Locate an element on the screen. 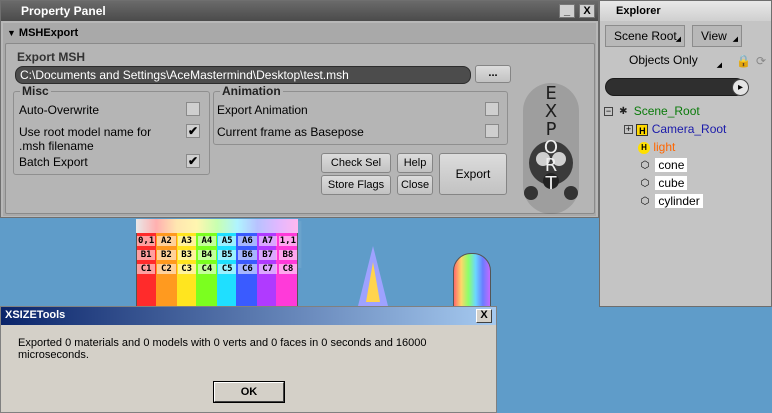 Image resolution: width=772 pixels, height=413 pixels. scene-root-tab-label: Scene Root is located at coordinates (645, 36).